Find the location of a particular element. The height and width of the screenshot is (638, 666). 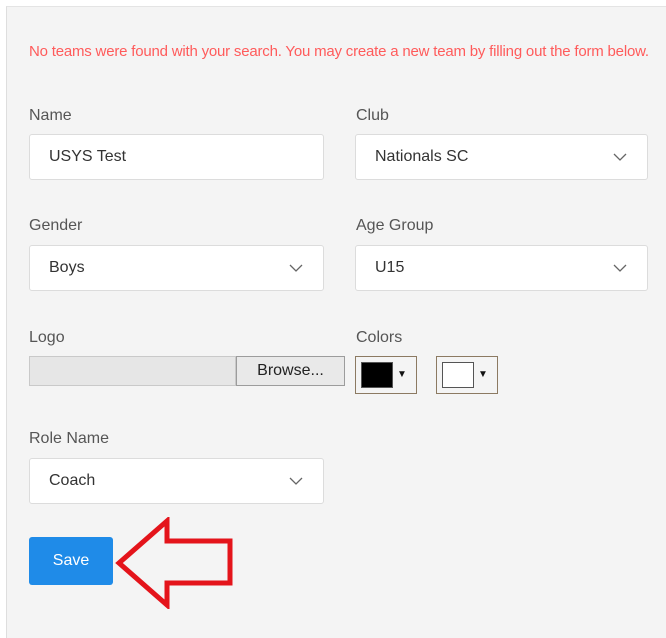

name-input-value: USYS Test is located at coordinates (88, 156).